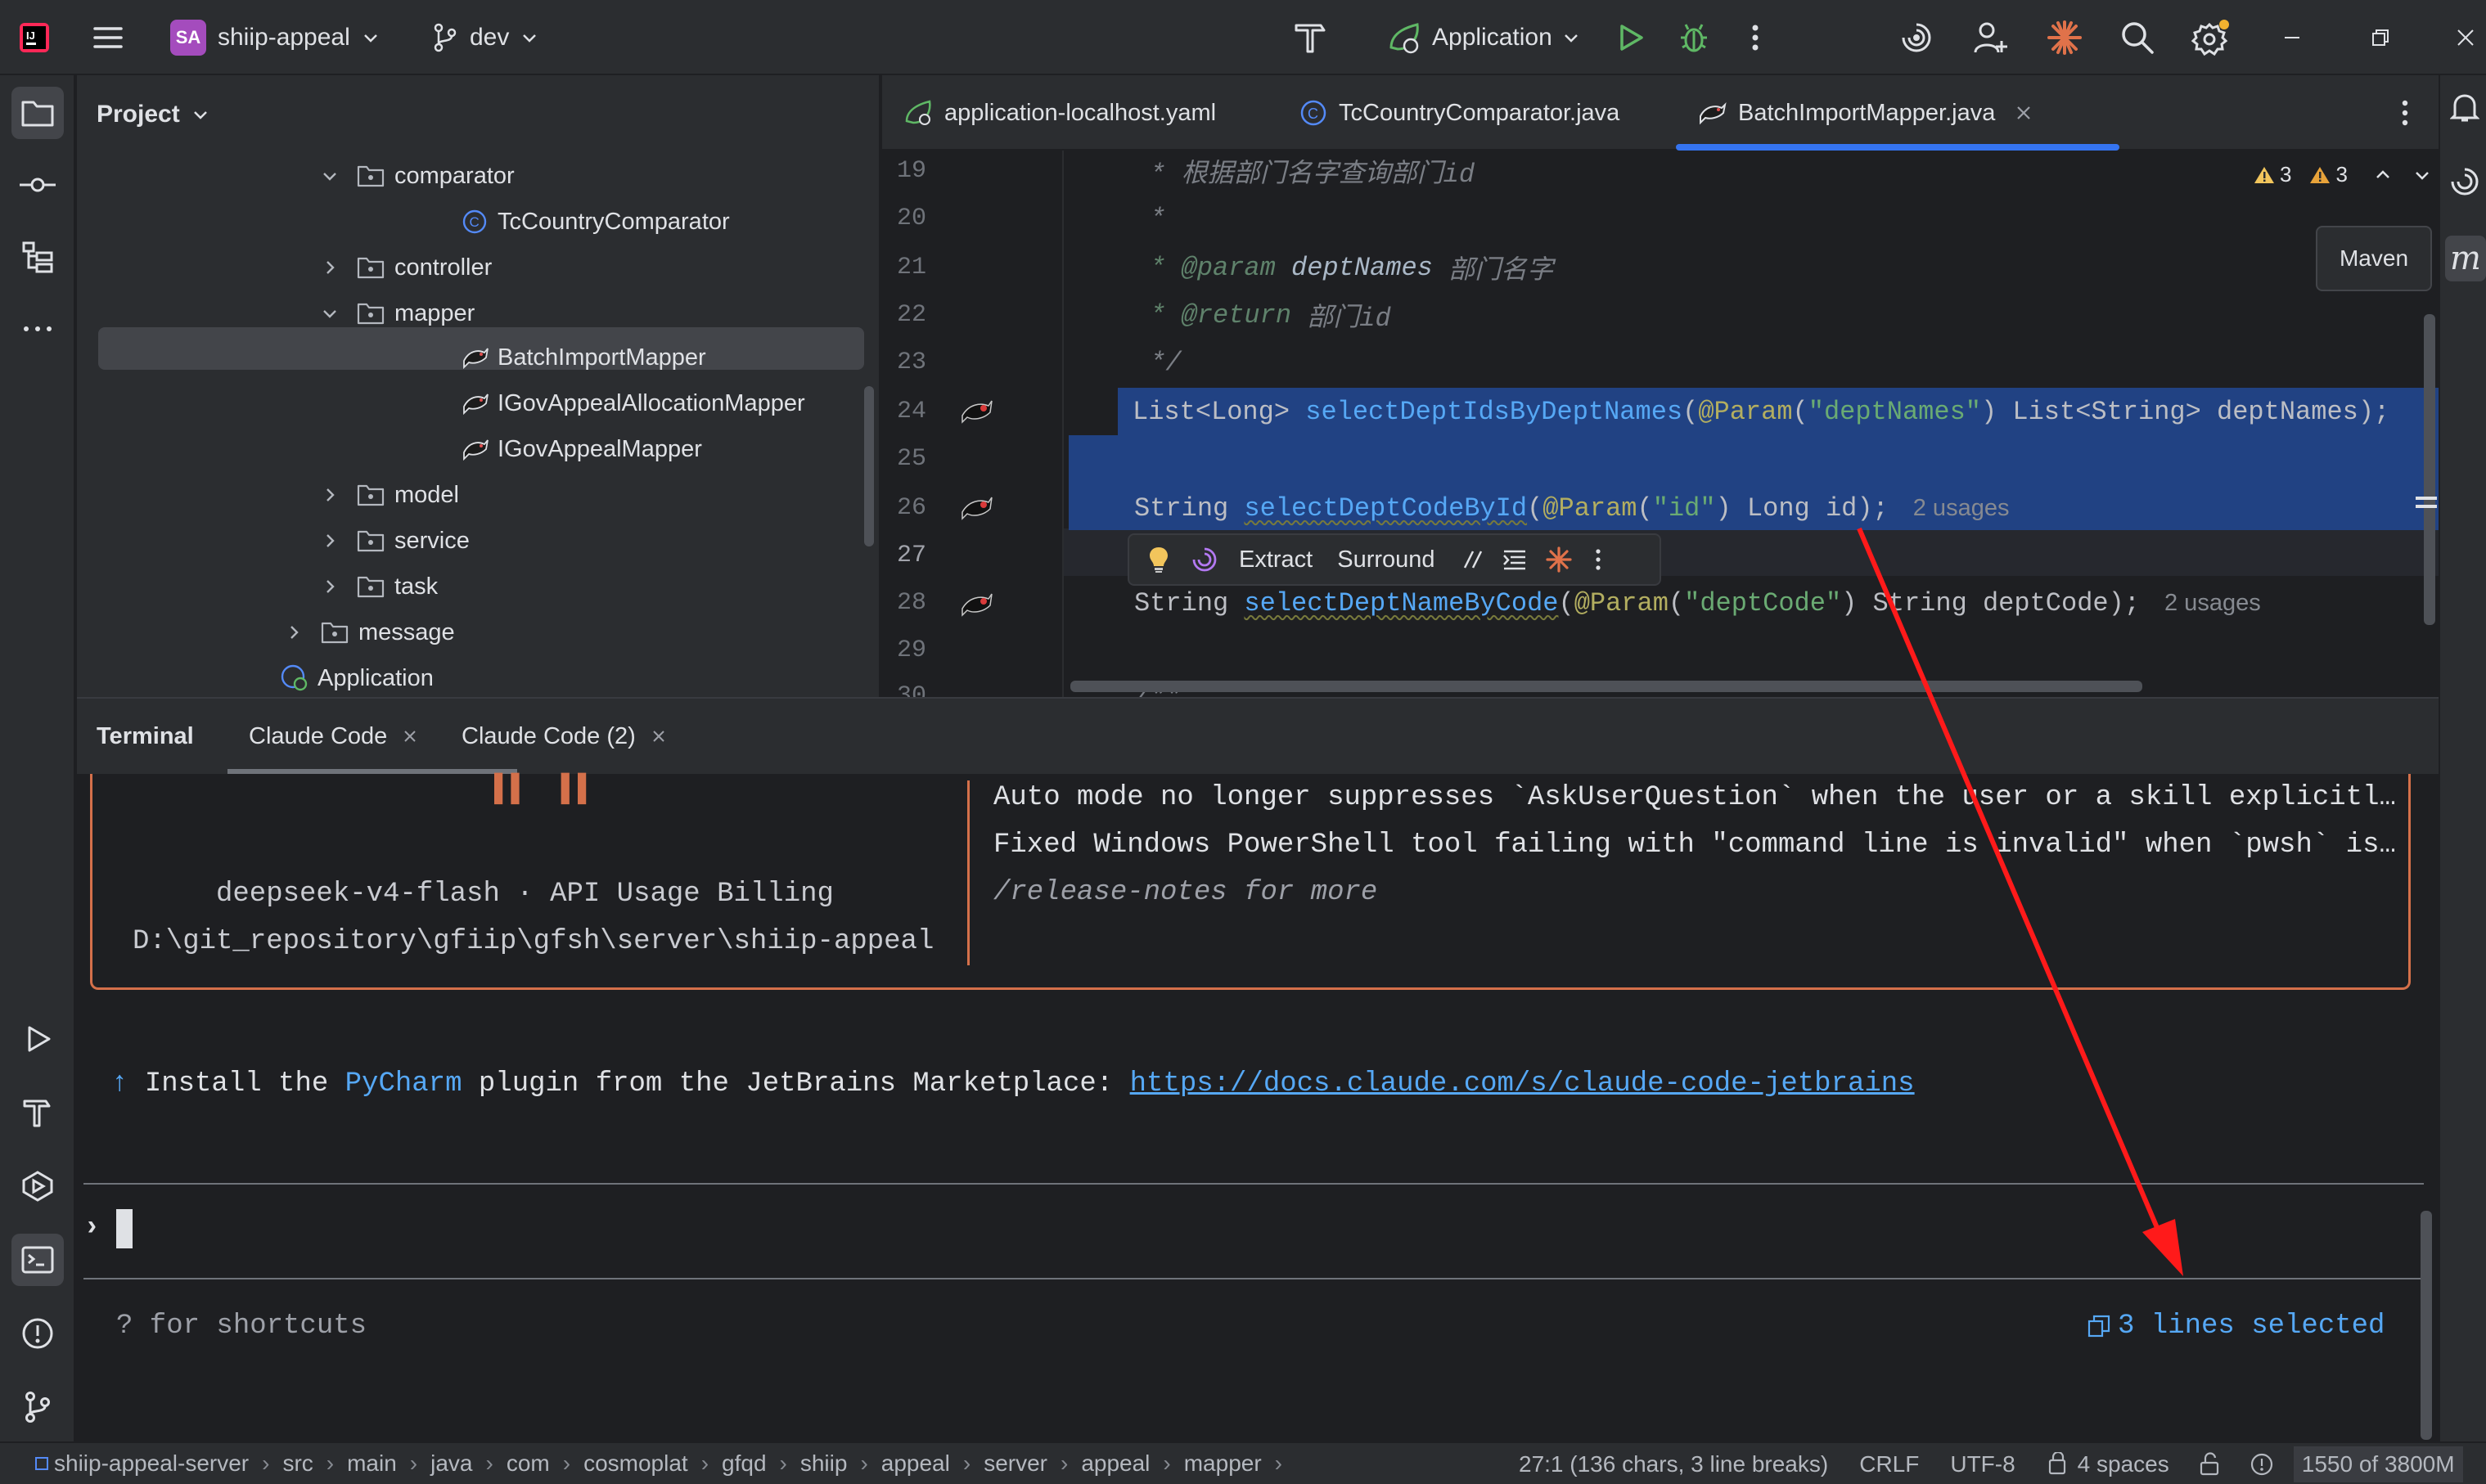  Describe the element at coordinates (1459, 113) in the screenshot. I see `tab-tccountrycomparator-java: C TcCountryComparator.java` at that location.